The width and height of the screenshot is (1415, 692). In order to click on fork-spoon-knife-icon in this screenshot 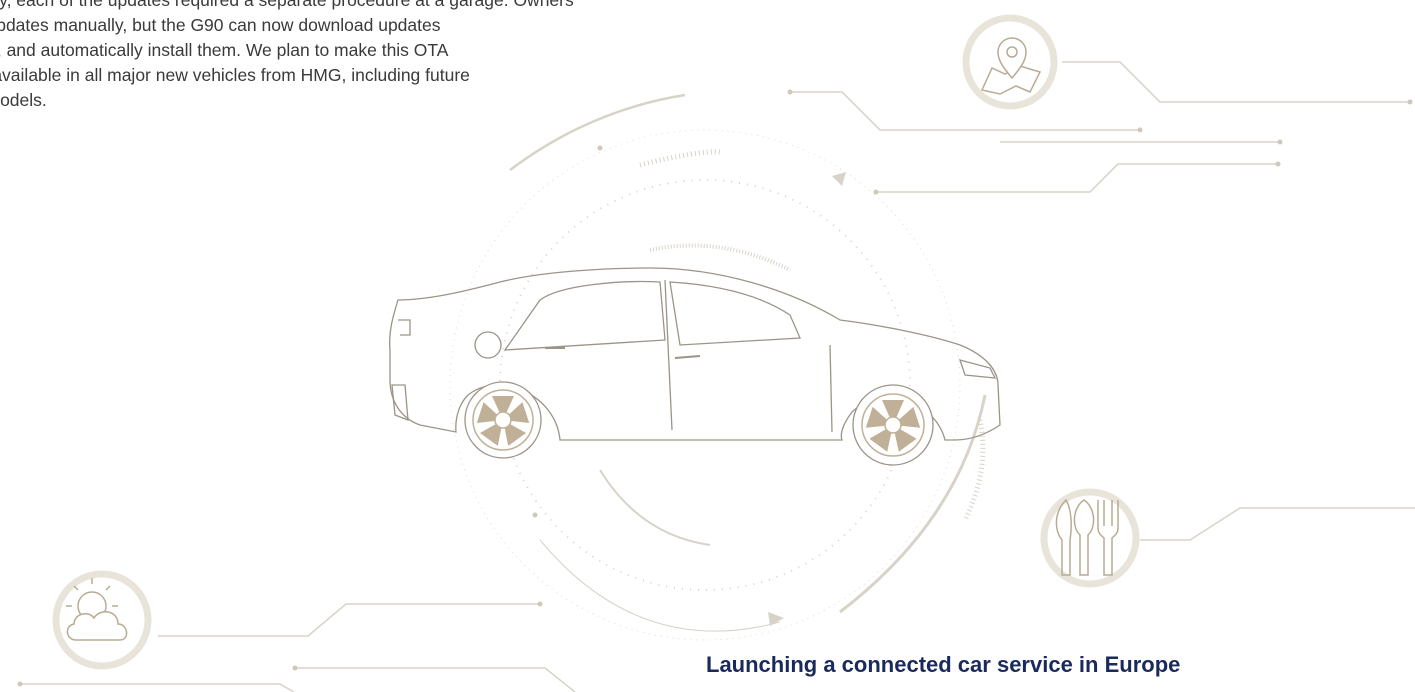, I will do `click(1090, 538)`.